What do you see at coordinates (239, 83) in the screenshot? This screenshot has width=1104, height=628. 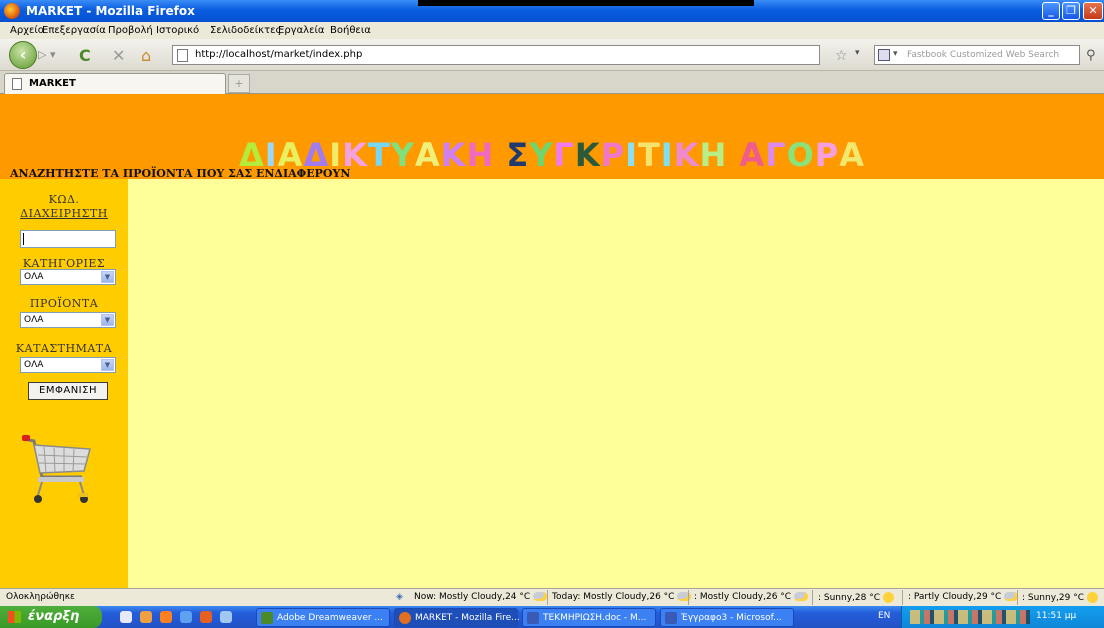 I see `new-tab-button: +` at bounding box center [239, 83].